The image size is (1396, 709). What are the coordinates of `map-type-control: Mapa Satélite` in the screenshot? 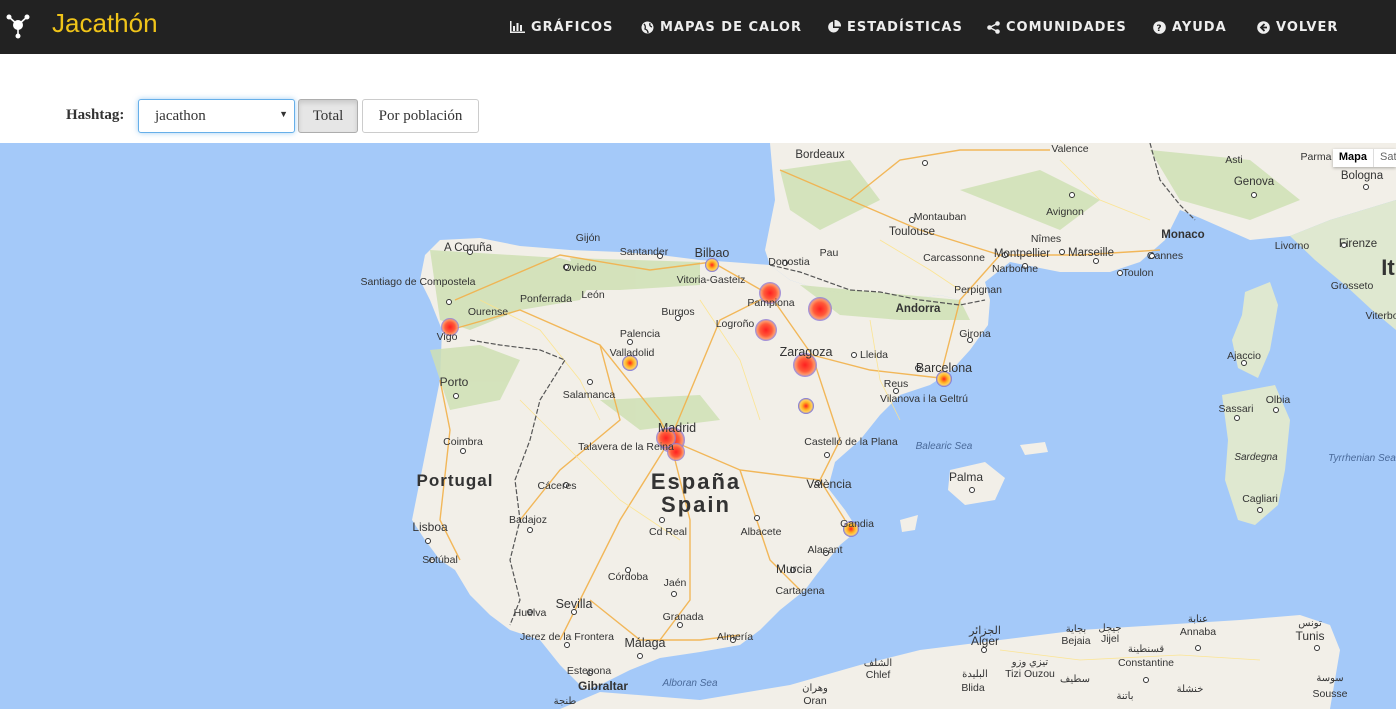 It's located at (1364, 158).